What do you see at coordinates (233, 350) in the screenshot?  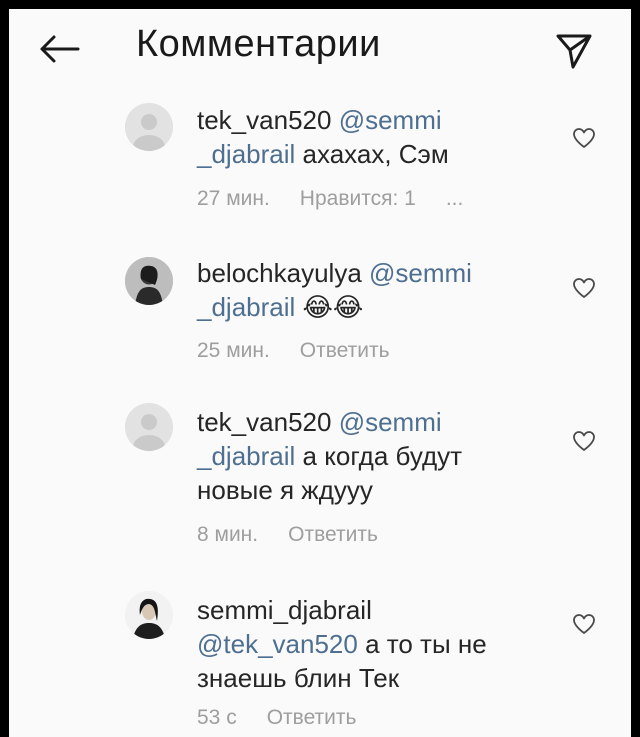 I see `comment-time: 25 мин.` at bounding box center [233, 350].